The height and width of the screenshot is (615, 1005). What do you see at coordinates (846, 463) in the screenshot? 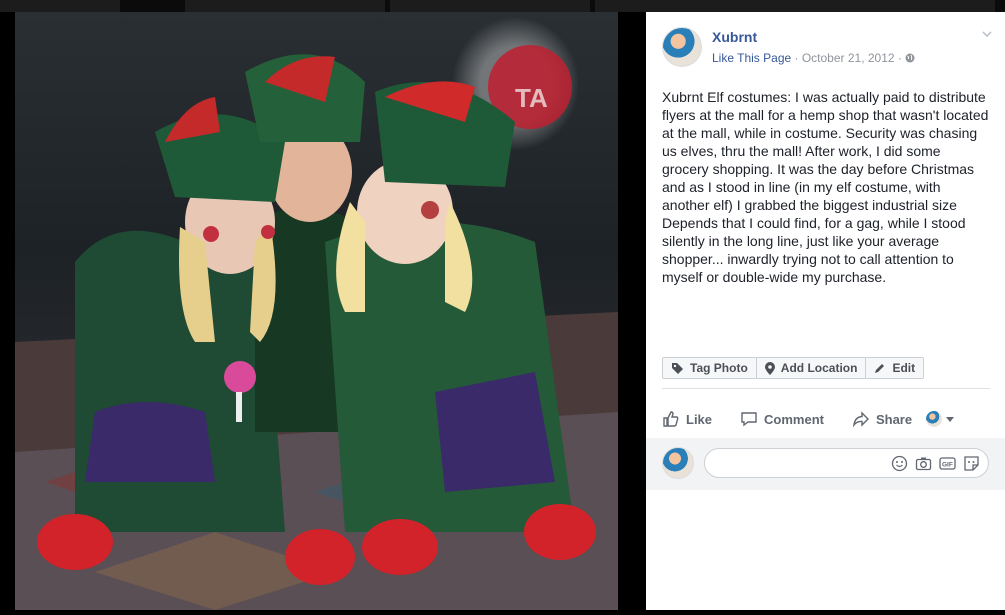
I see `comment-input: GIF` at bounding box center [846, 463].